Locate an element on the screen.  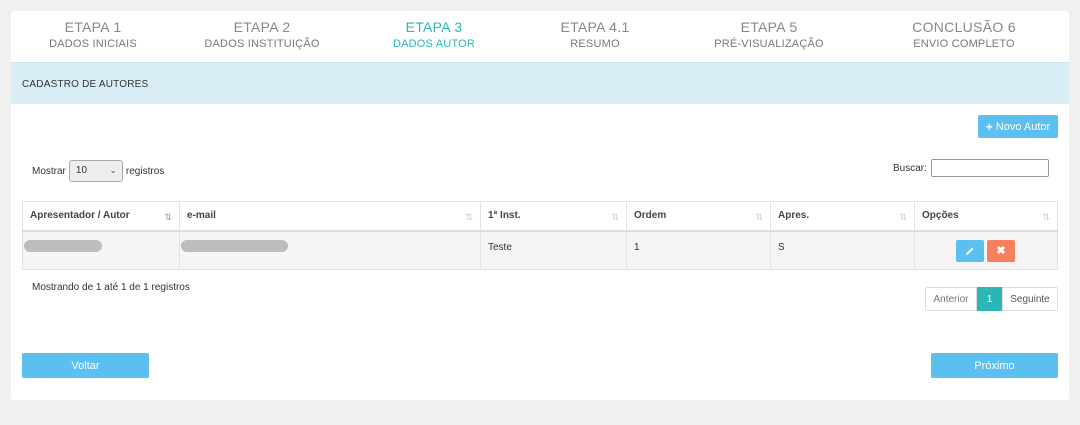
step-1: ETAPA 1 DADOS INICIAIS is located at coordinates (93, 34).